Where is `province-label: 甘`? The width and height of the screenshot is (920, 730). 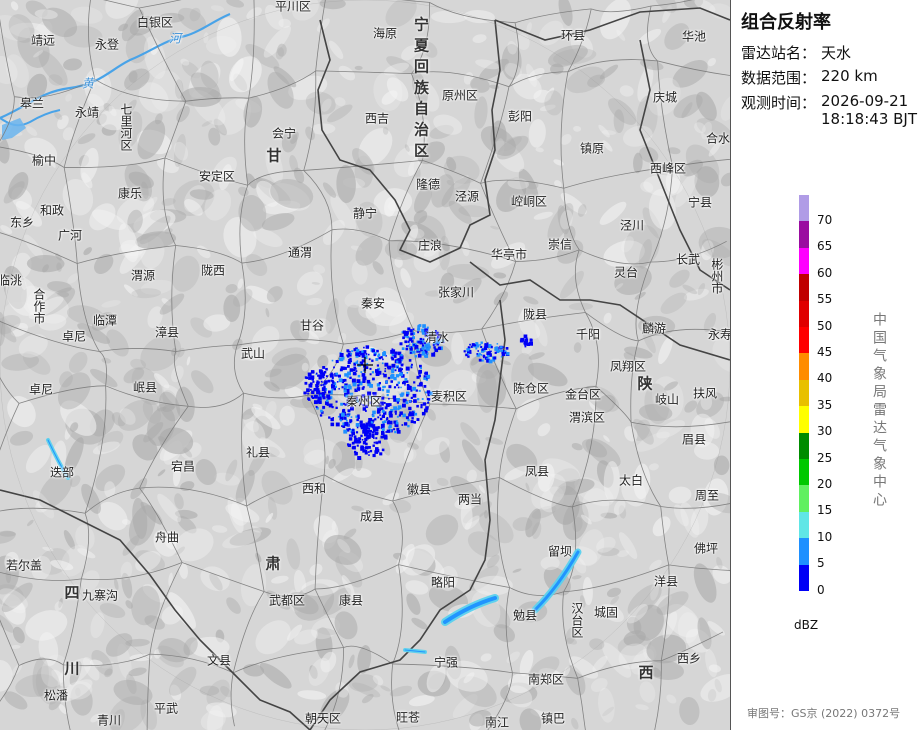
province-label: 甘 is located at coordinates (274, 155).